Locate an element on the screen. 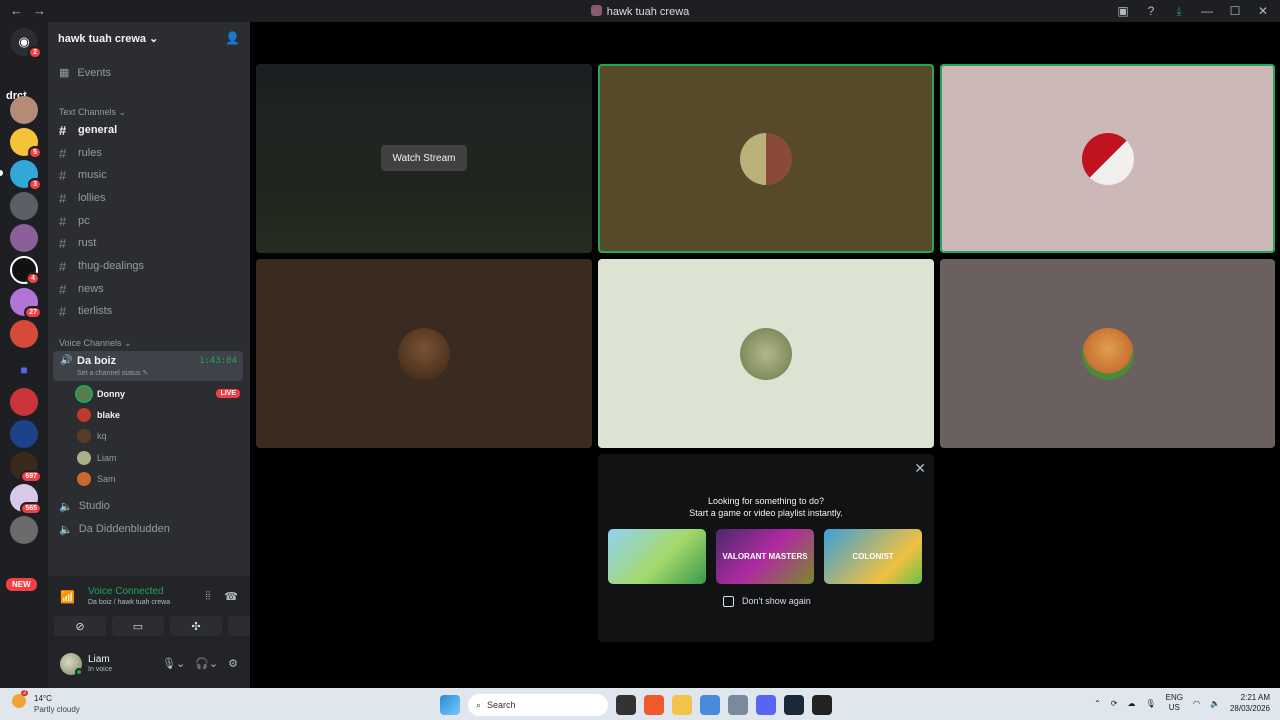 This screenshot has height=720, width=1280. search-box: ⌕ Search is located at coordinates (538, 705).